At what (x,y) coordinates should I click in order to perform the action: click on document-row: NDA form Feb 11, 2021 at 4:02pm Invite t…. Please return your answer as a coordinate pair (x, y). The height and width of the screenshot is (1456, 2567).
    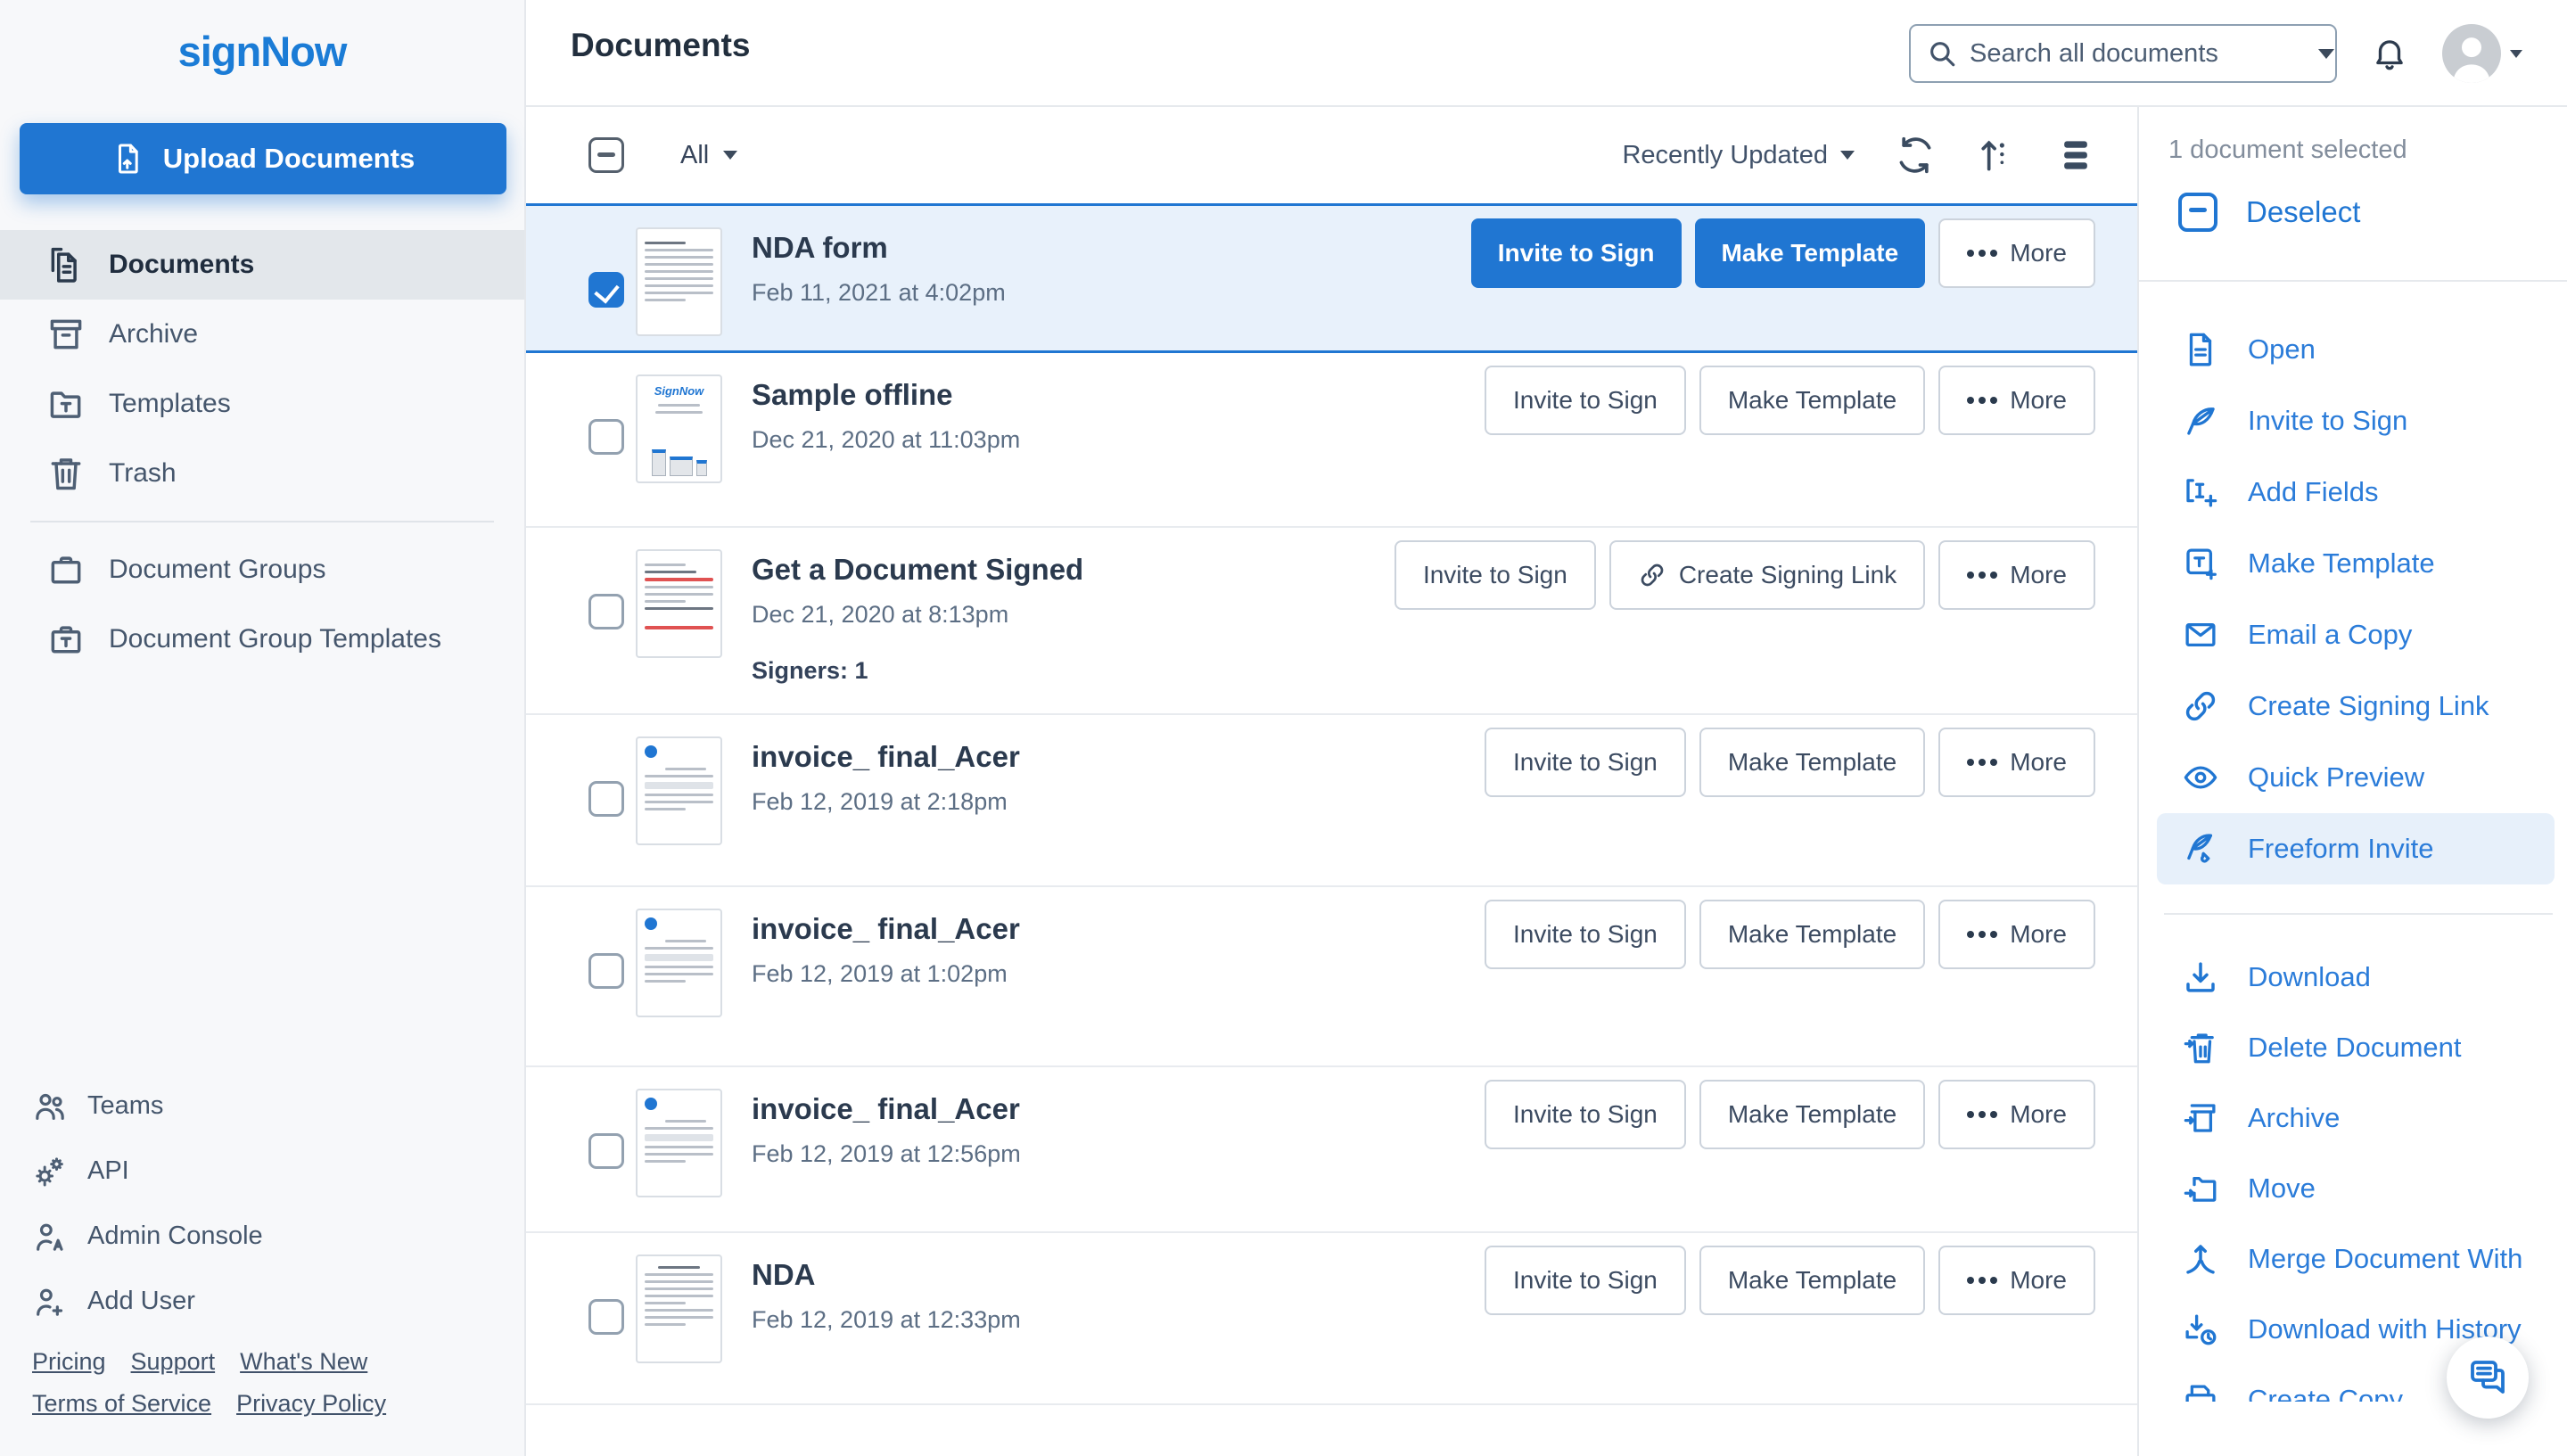
    Looking at the image, I should click on (1331, 278).